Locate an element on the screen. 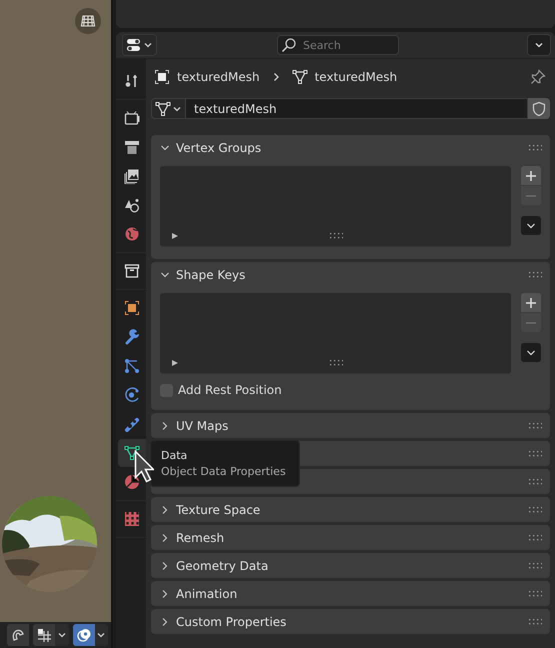  panel-title: Texture Space is located at coordinates (218, 509).